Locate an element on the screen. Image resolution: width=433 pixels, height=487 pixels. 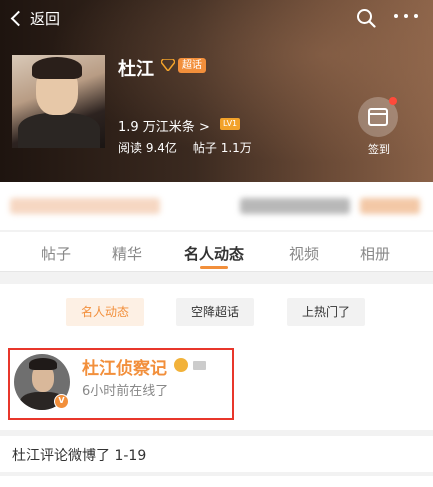
active-tab-indicator is located at coordinates (214, 267).